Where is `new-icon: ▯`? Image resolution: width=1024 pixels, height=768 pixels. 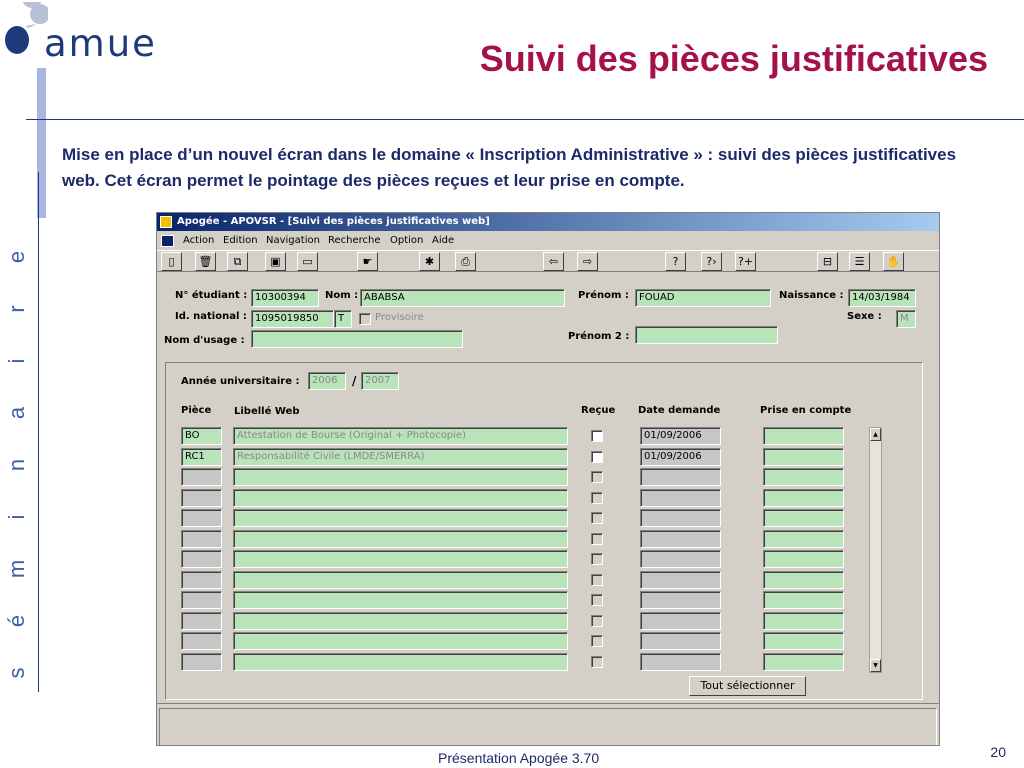 new-icon: ▯ is located at coordinates (171, 261).